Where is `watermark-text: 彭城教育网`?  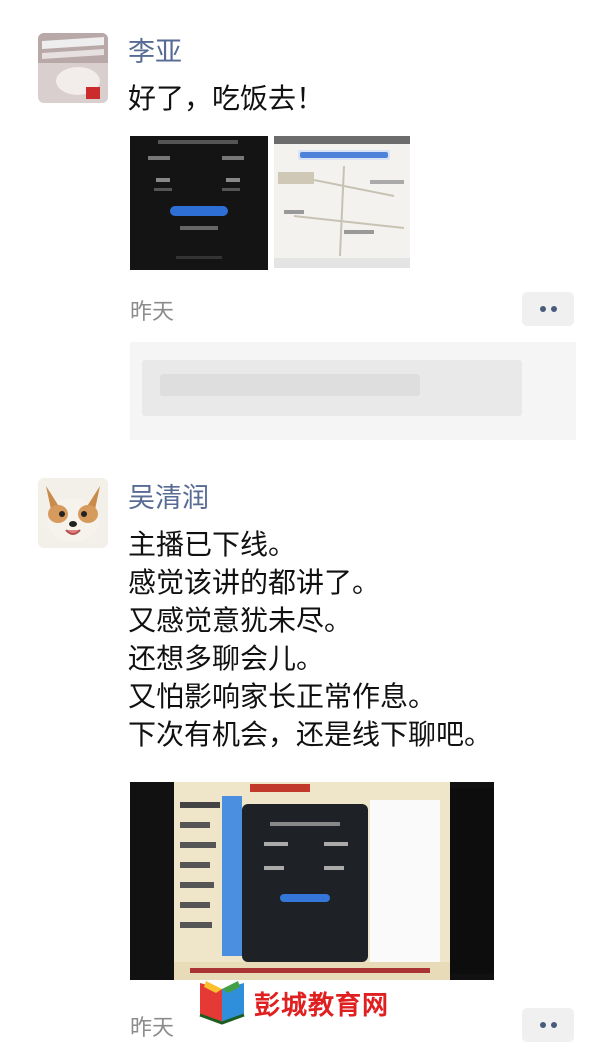 watermark-text: 彭城教育网 is located at coordinates (322, 1005).